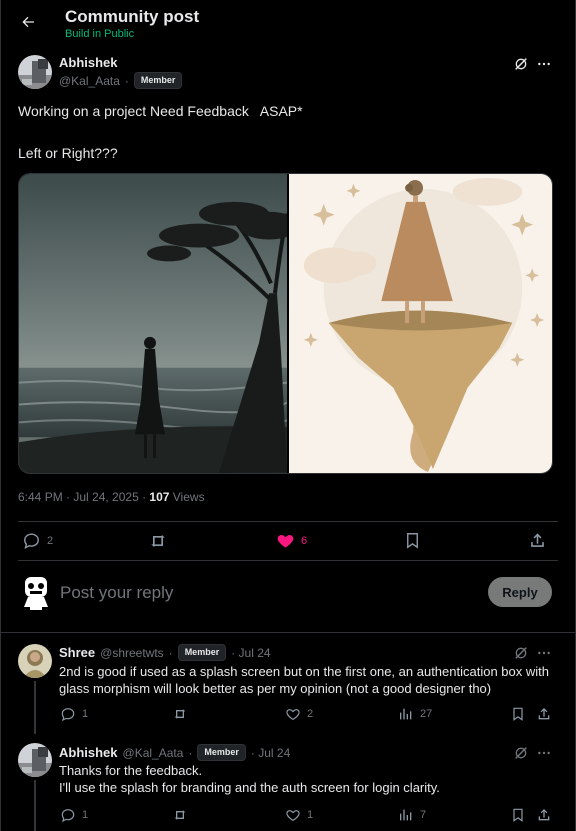 This screenshot has height=831, width=576. Describe the element at coordinates (68, 153) in the screenshot. I see `post-text-line2: Left or Right???` at that location.